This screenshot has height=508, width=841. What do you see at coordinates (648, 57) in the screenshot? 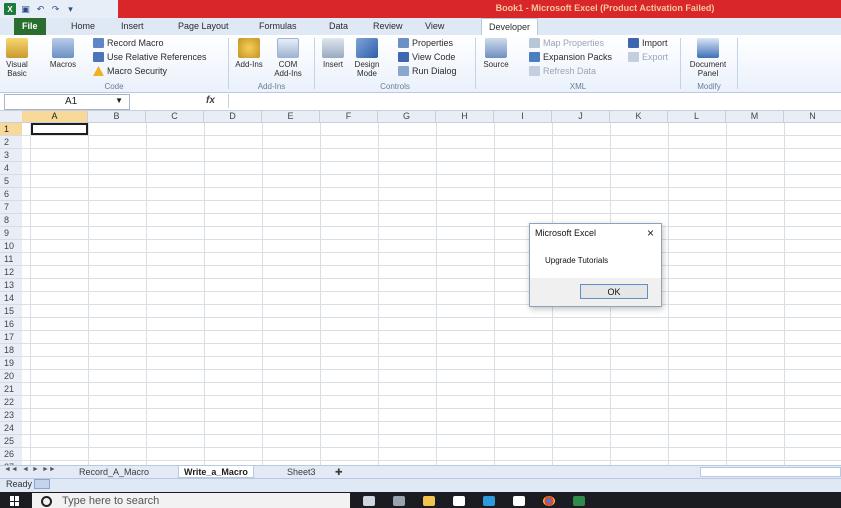
I see `export-button: Export` at bounding box center [648, 57].